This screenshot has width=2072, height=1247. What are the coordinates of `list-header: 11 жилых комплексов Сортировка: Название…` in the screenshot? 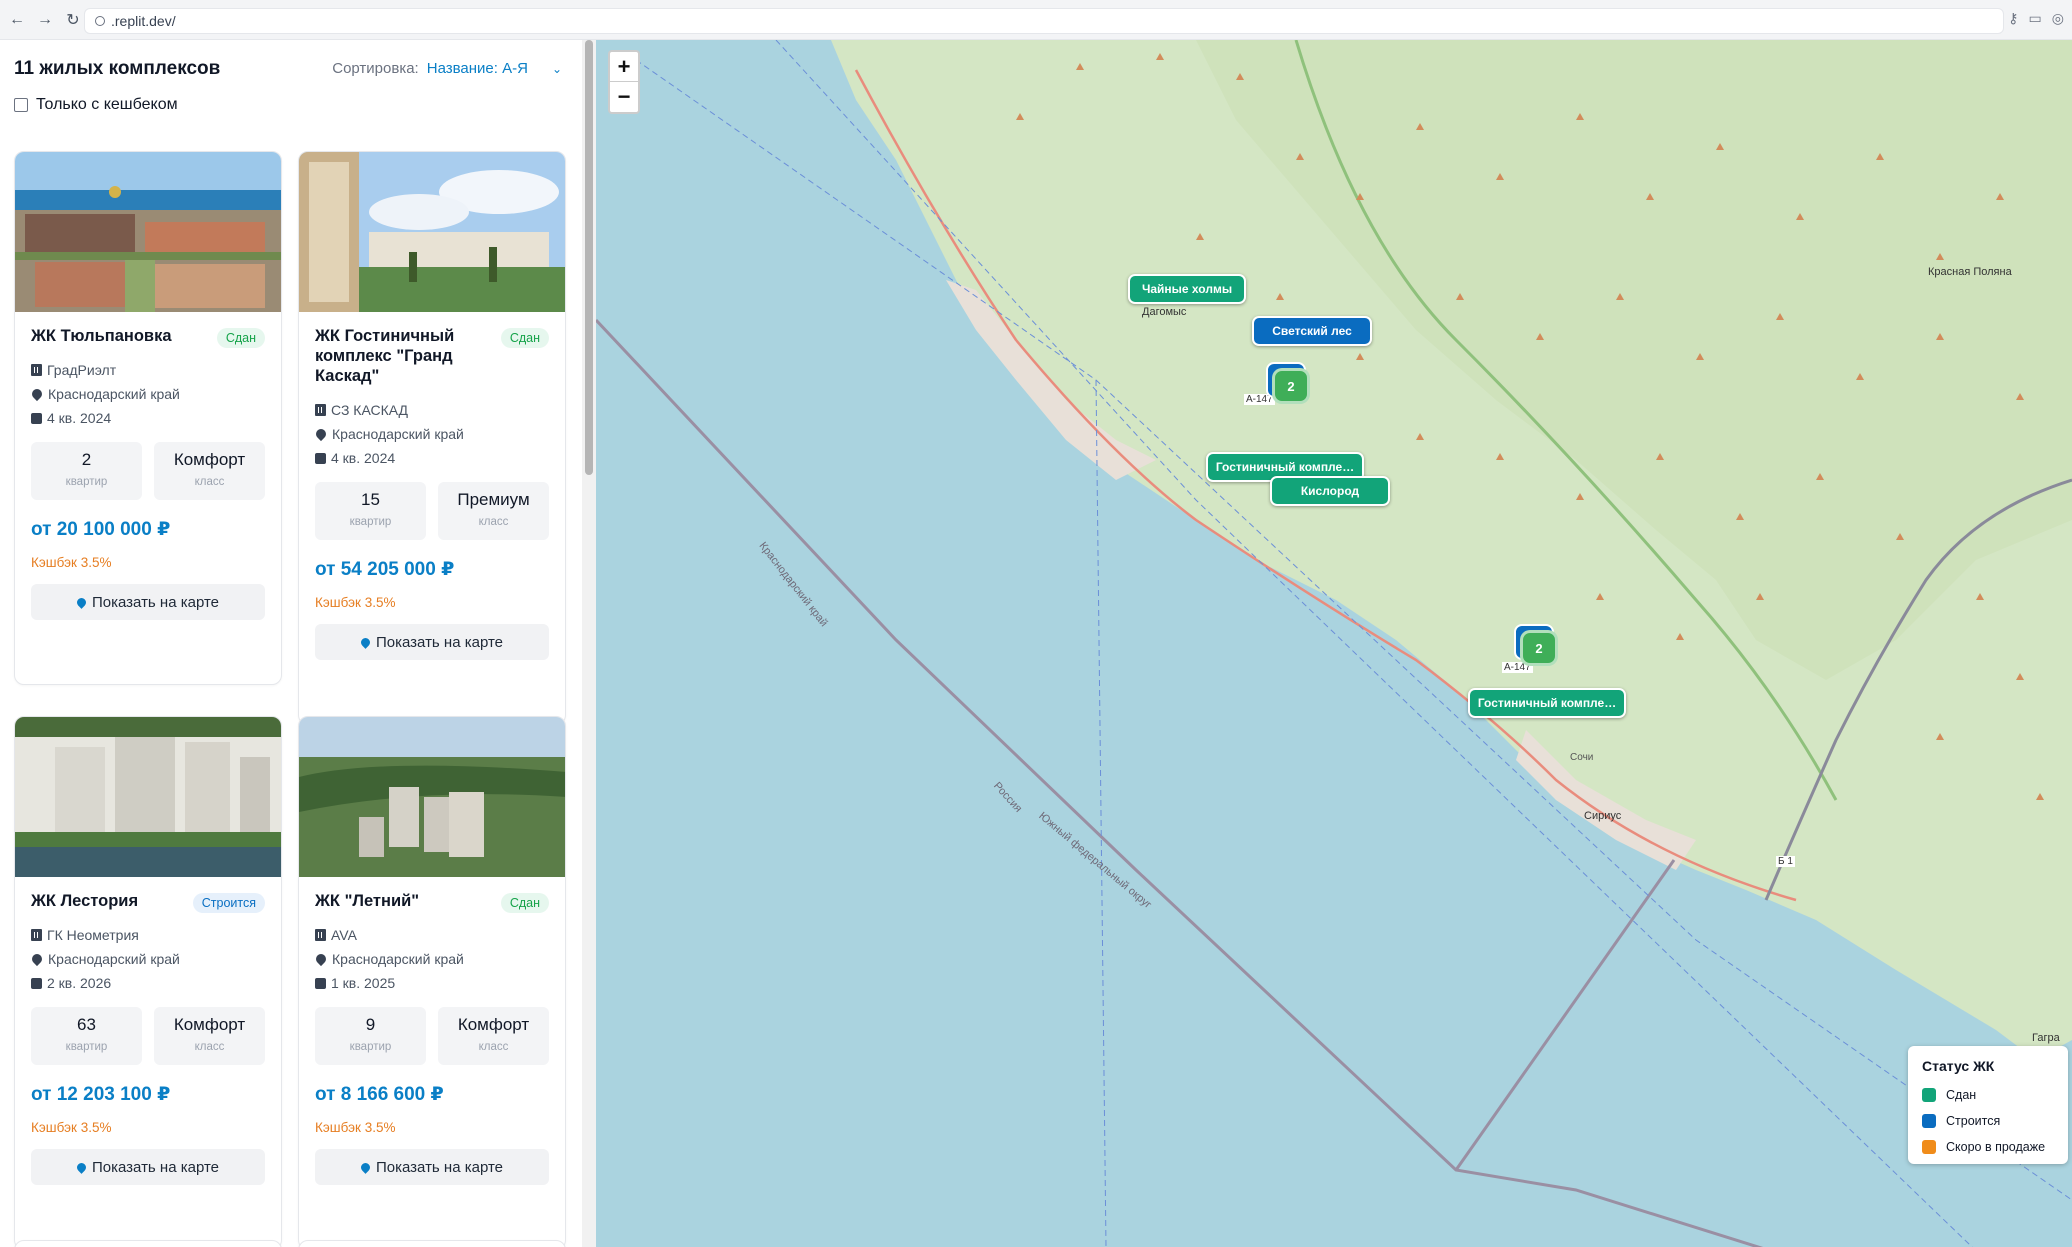 It's located at (288, 73).